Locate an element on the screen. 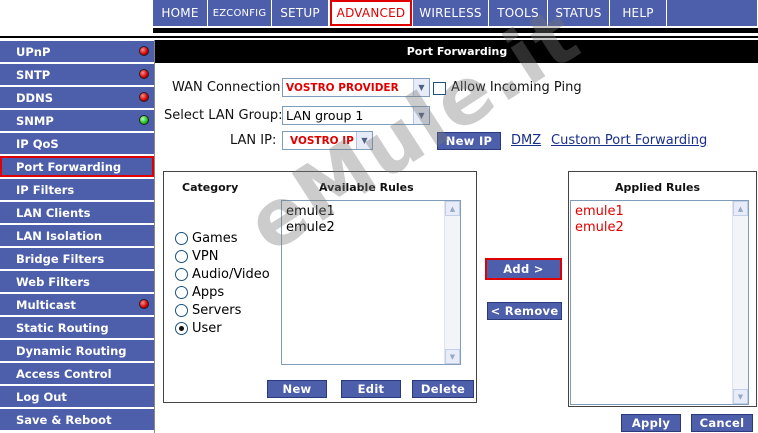  sidebar-item-access-control: Access Control is located at coordinates (77, 373).